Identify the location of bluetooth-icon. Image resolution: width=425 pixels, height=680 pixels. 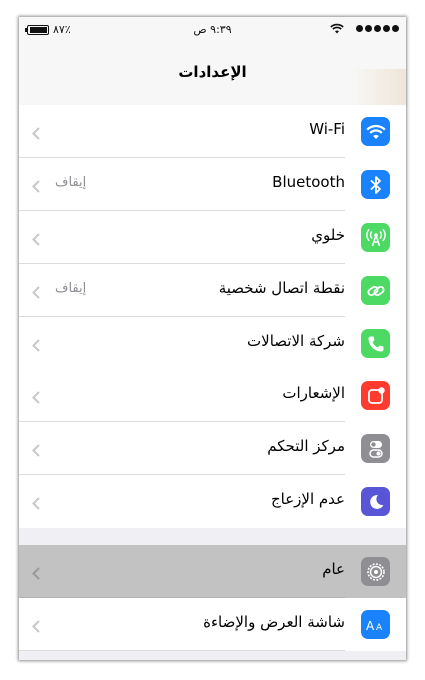
(375, 184).